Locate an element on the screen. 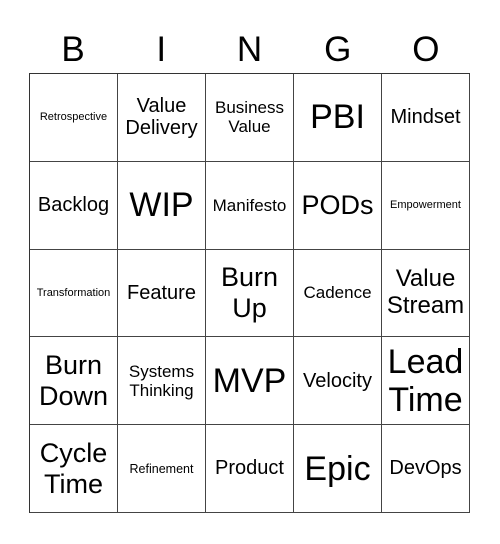 Image resolution: width=500 pixels, height=544 pixels. bingo-cell: MVP is located at coordinates (250, 381).